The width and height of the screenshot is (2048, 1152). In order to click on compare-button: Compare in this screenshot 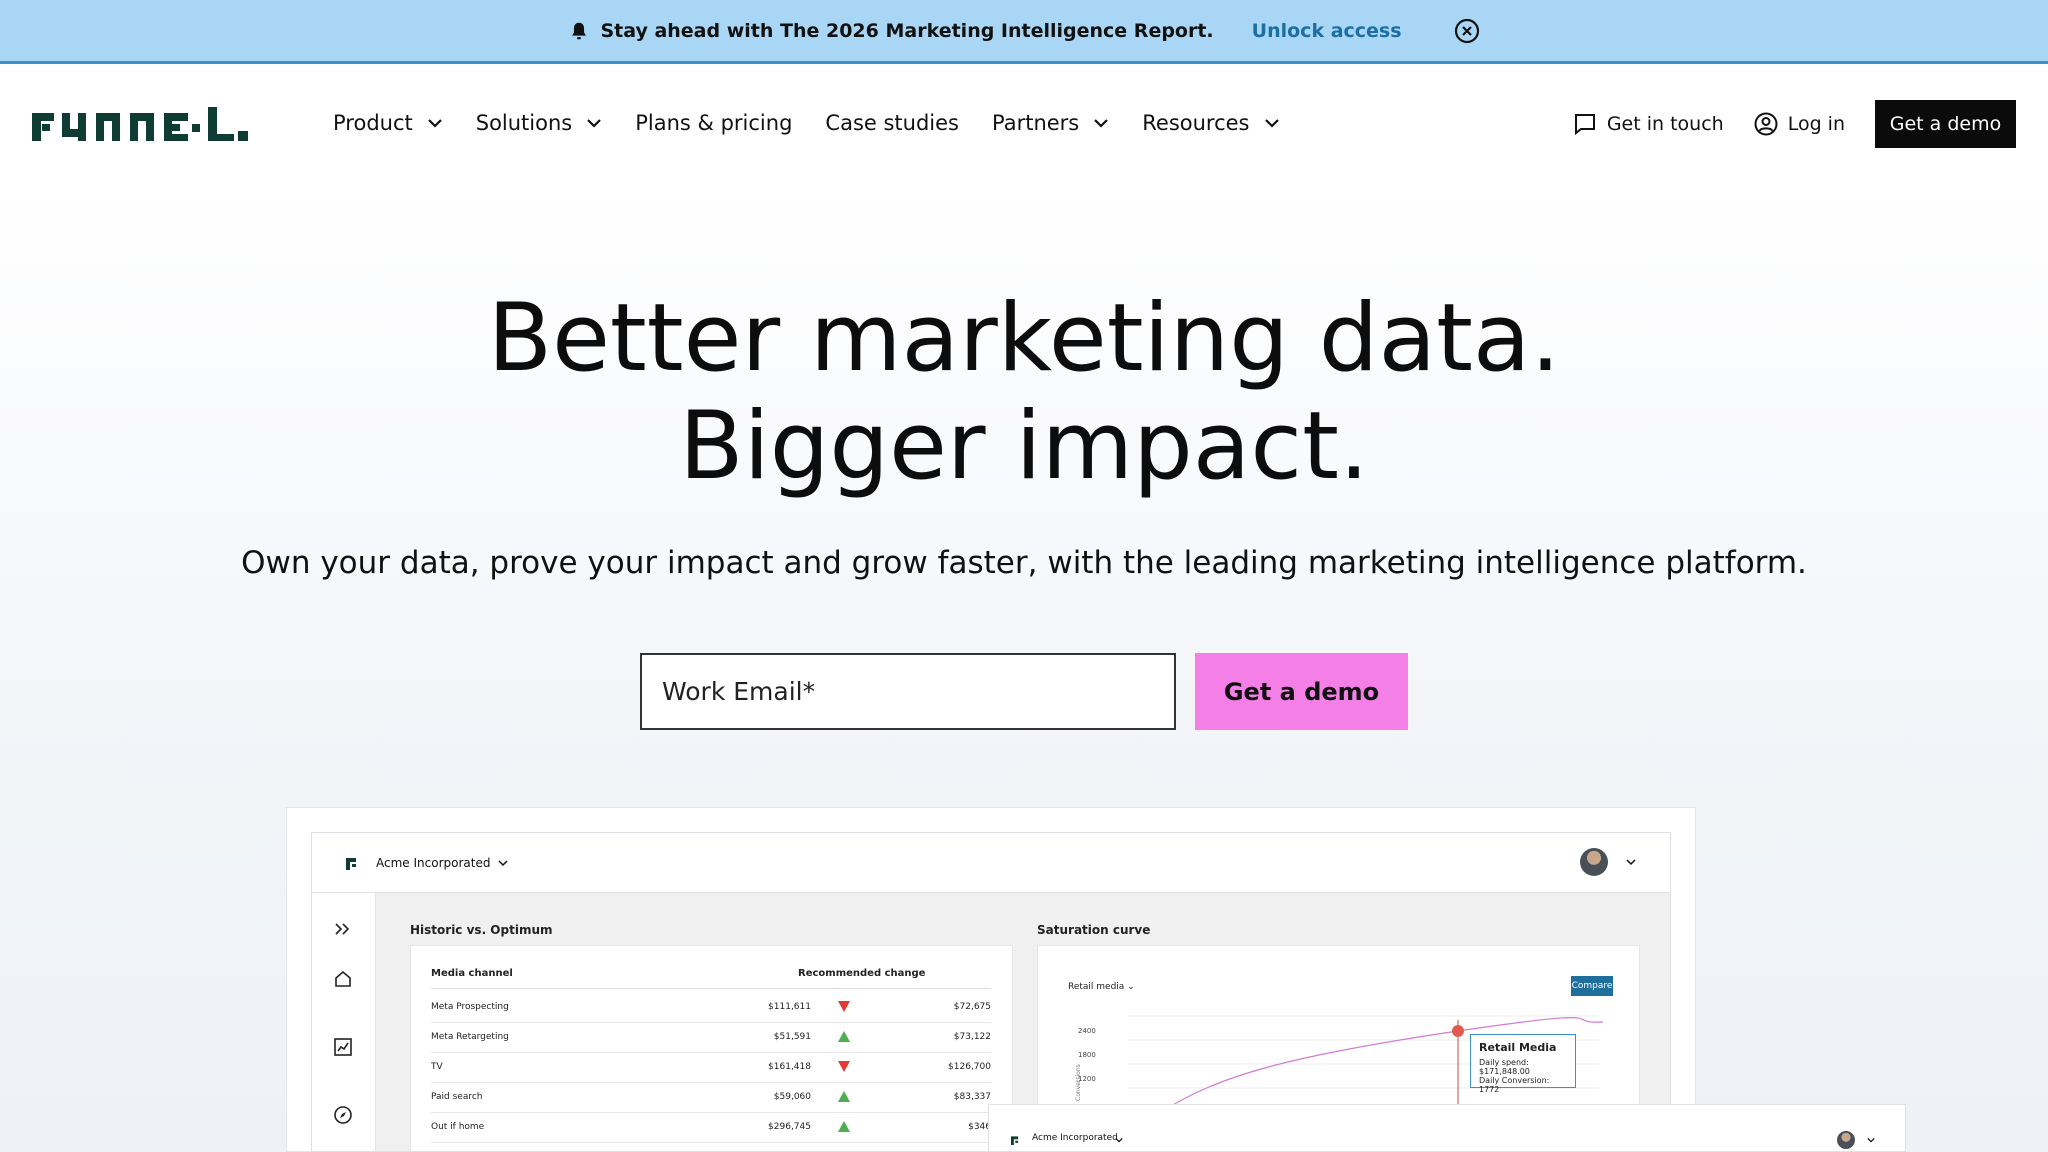, I will do `click(1592, 986)`.